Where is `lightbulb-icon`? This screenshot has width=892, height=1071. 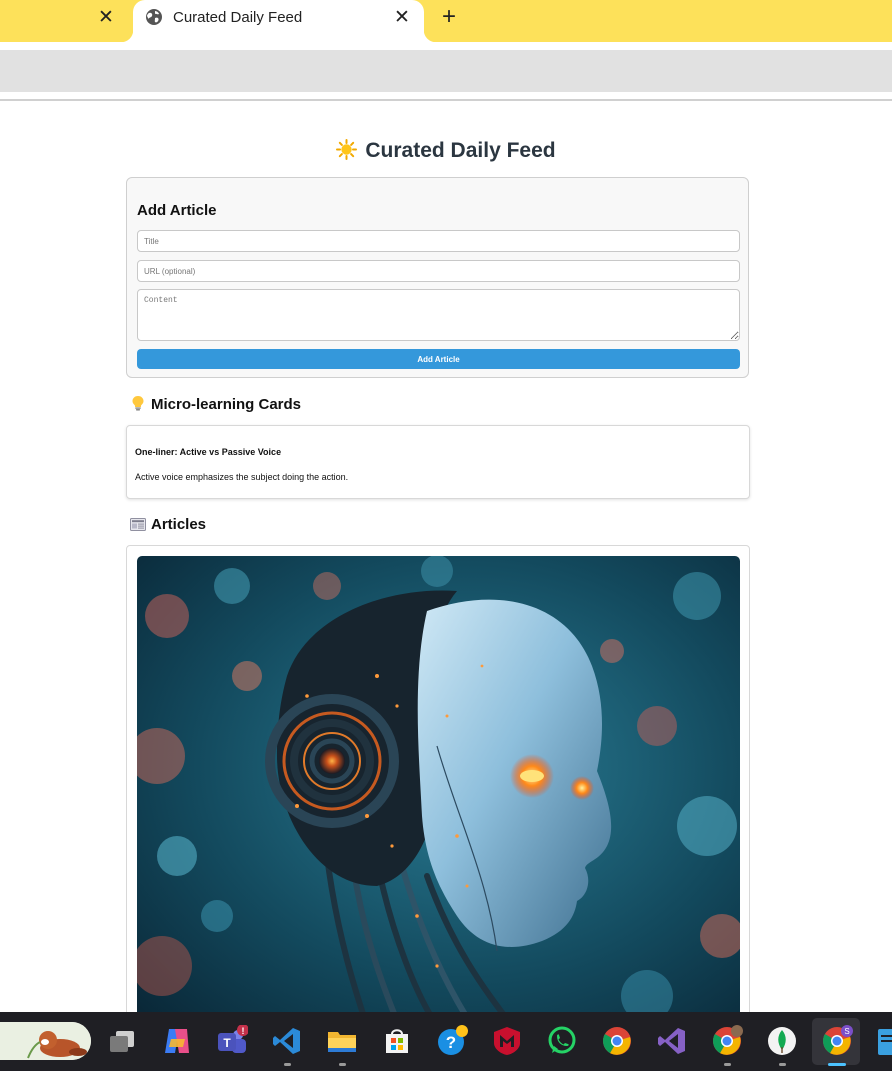
lightbulb-icon is located at coordinates (138, 403).